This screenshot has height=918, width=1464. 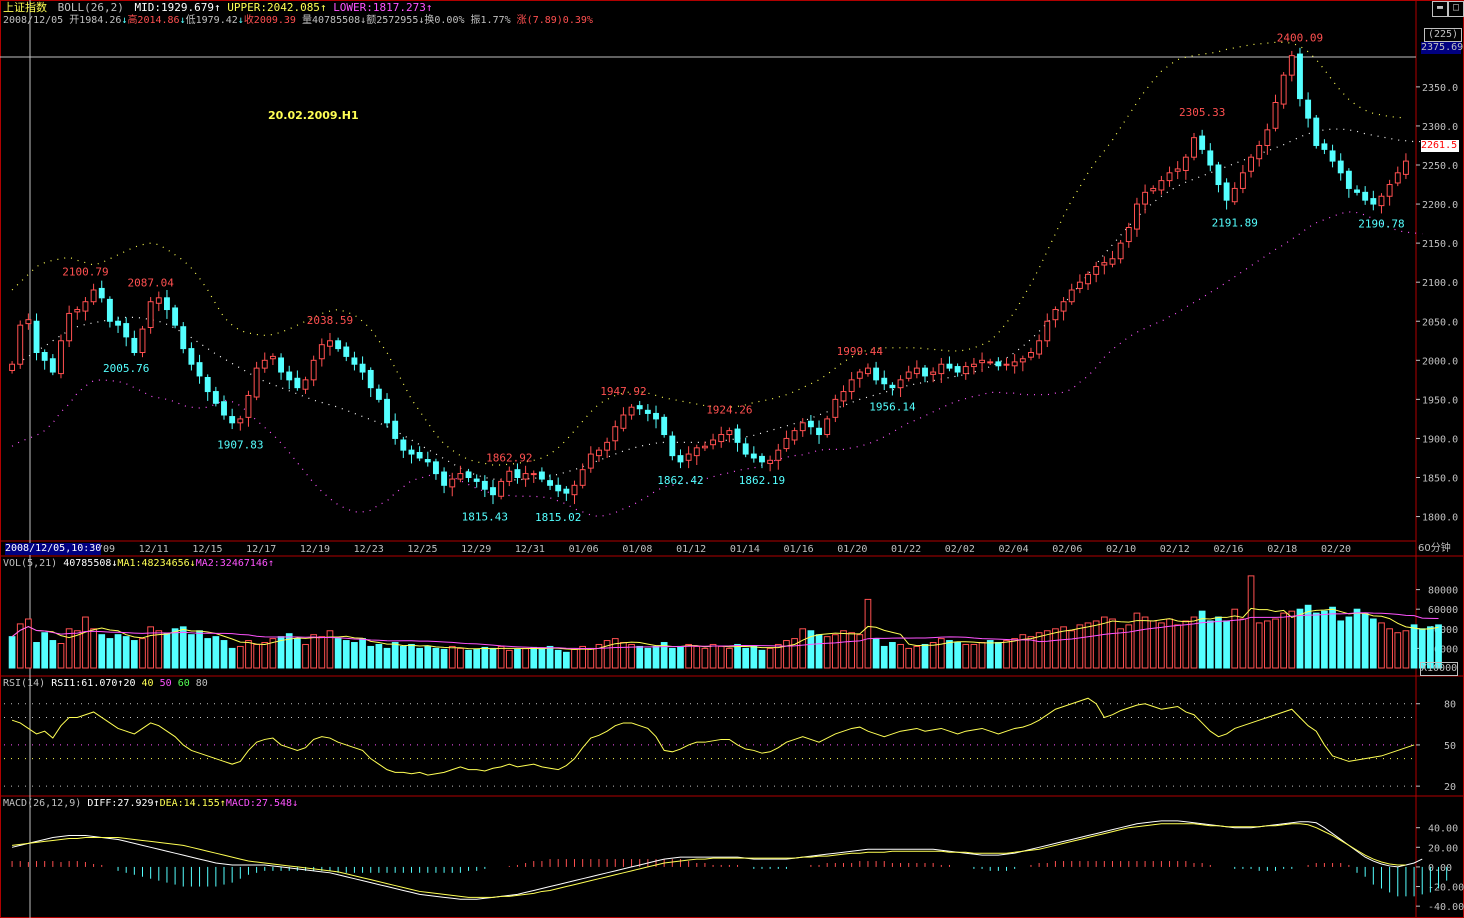 I want to click on price-annotation: 1947.92, so click(x=623, y=391).